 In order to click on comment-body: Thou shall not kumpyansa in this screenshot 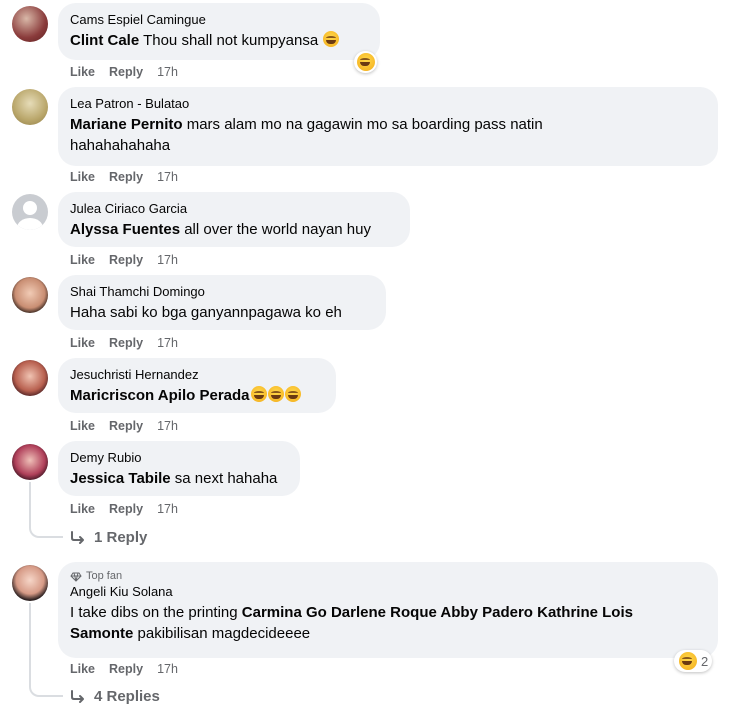, I will do `click(229, 40)`.